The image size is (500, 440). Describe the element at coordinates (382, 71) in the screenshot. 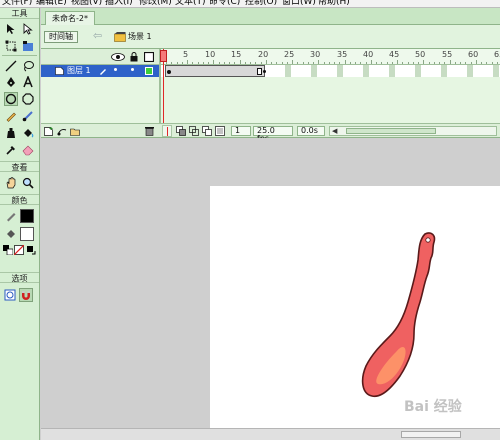

I see `empty-frames` at that location.